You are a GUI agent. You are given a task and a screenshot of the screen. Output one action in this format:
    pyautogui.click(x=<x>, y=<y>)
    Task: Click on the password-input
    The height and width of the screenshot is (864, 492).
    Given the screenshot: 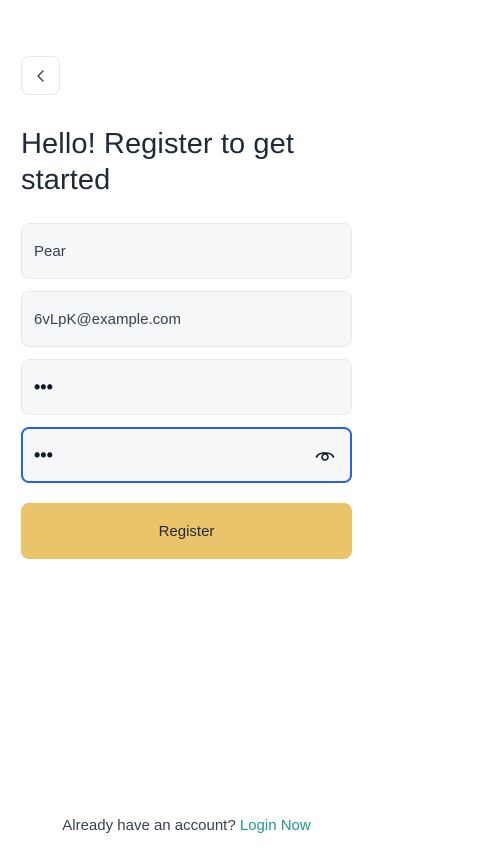 What is the action you would take?
    pyautogui.click(x=186, y=387)
    